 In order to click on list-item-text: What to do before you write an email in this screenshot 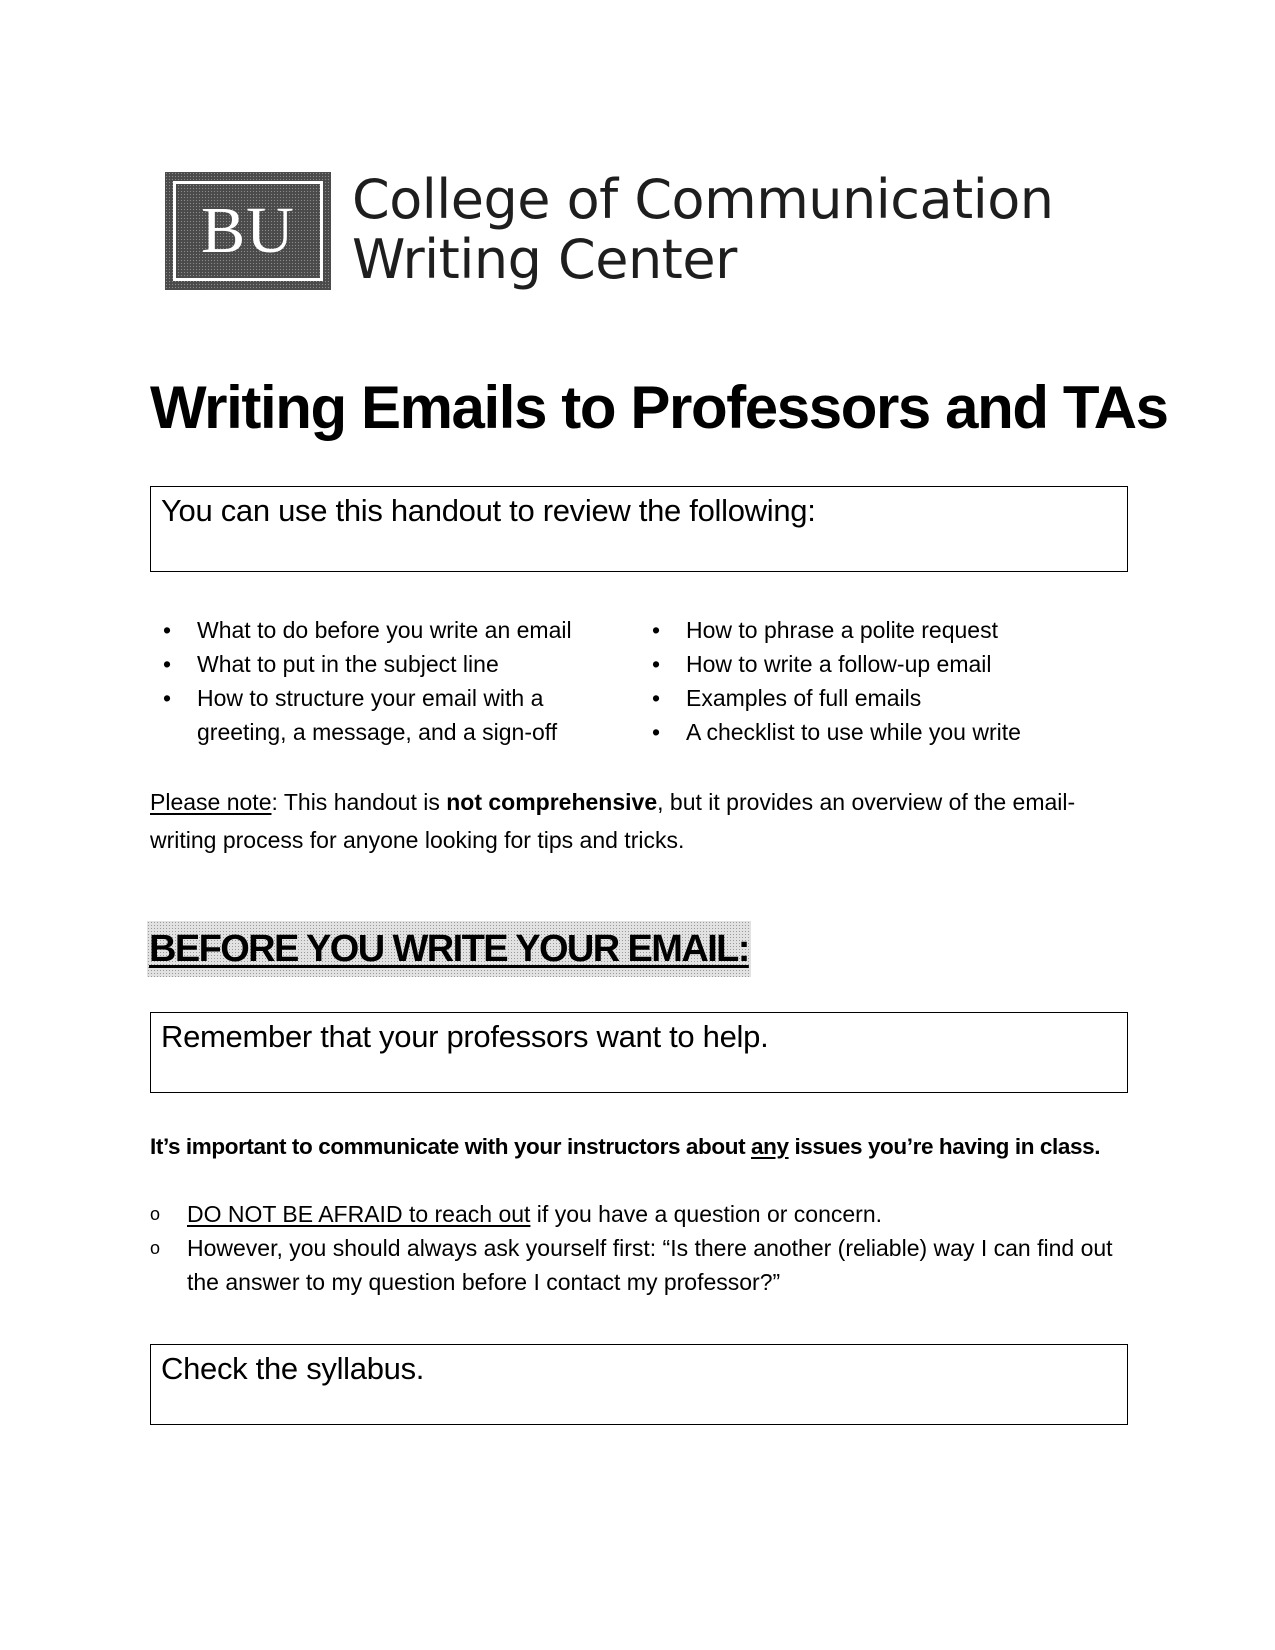, I will do `click(384, 630)`.